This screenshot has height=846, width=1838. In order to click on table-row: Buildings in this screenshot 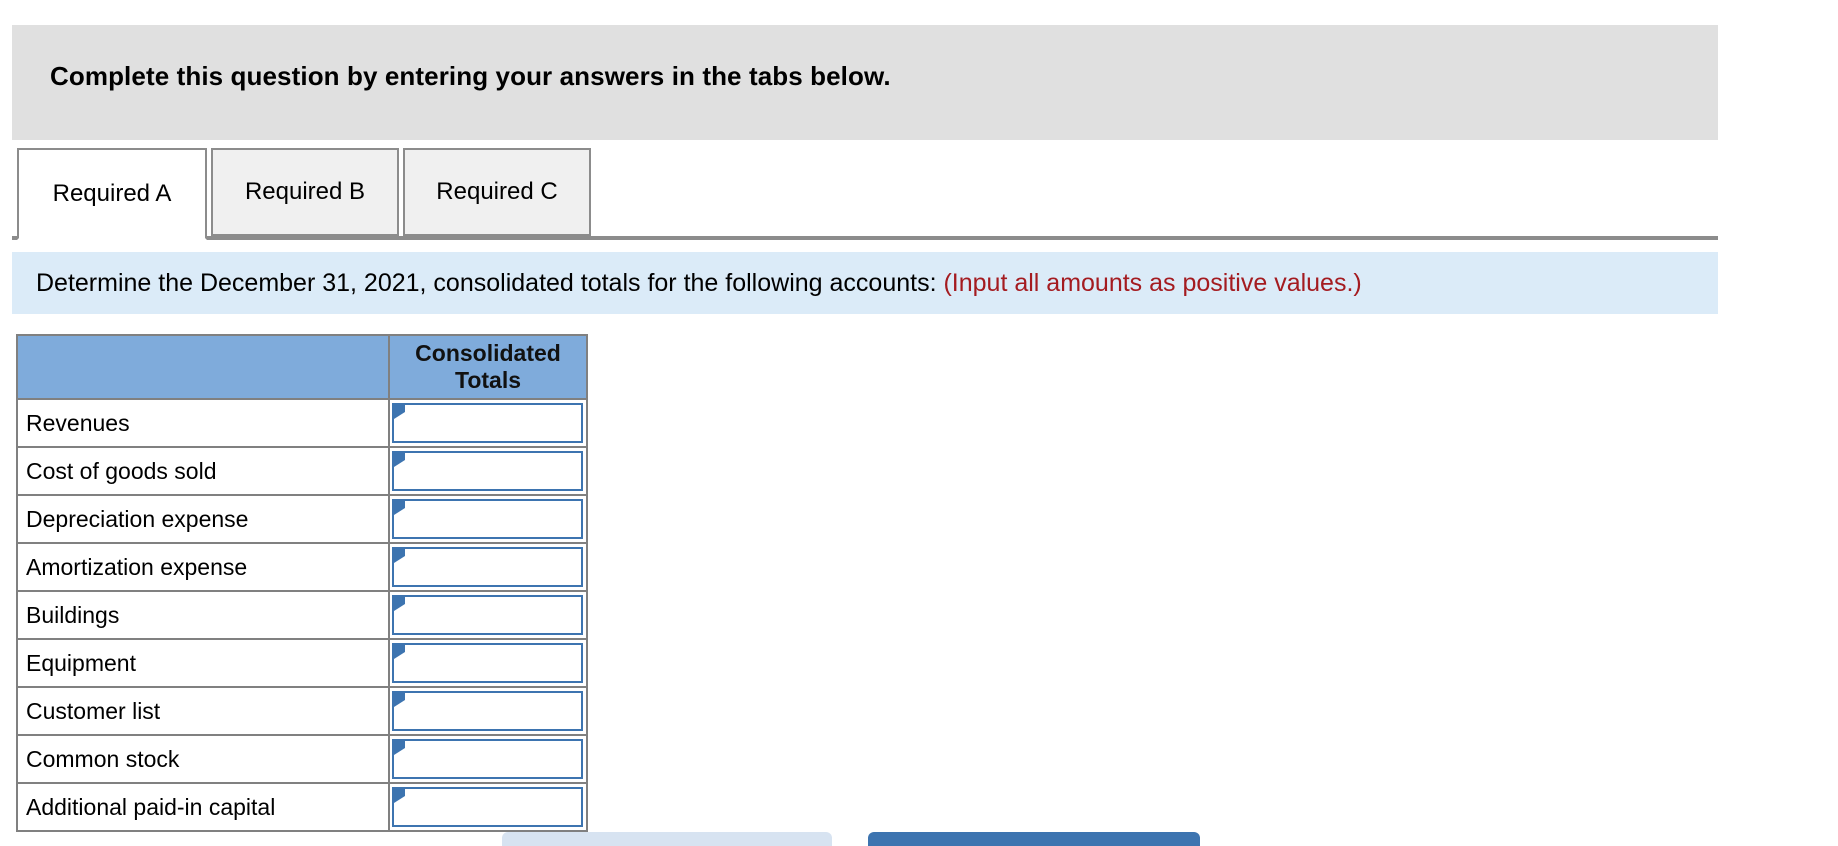, I will do `click(302, 615)`.